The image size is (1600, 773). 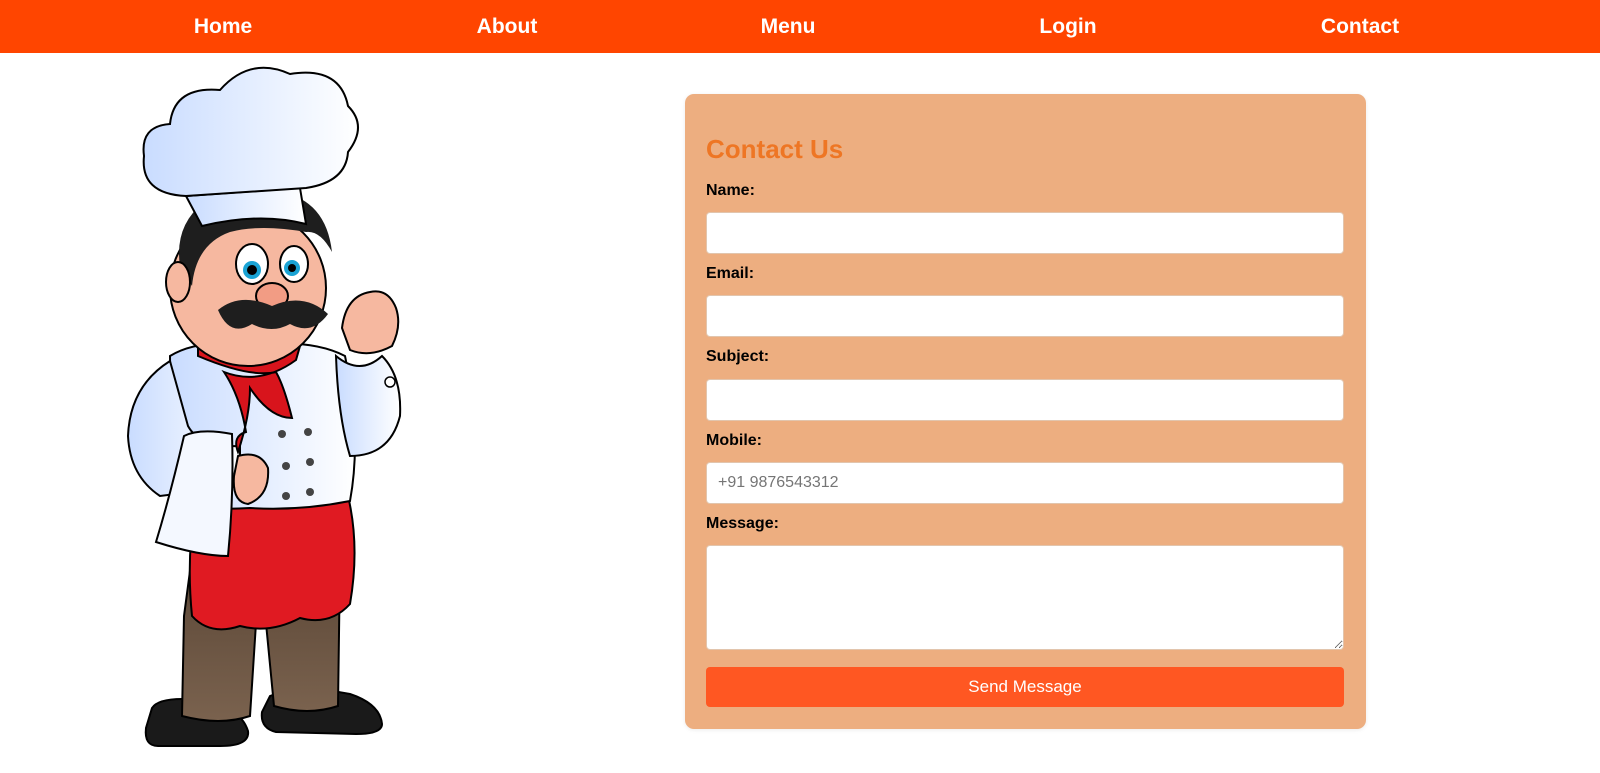 I want to click on nav-login-link: Login, so click(x=1067, y=26).